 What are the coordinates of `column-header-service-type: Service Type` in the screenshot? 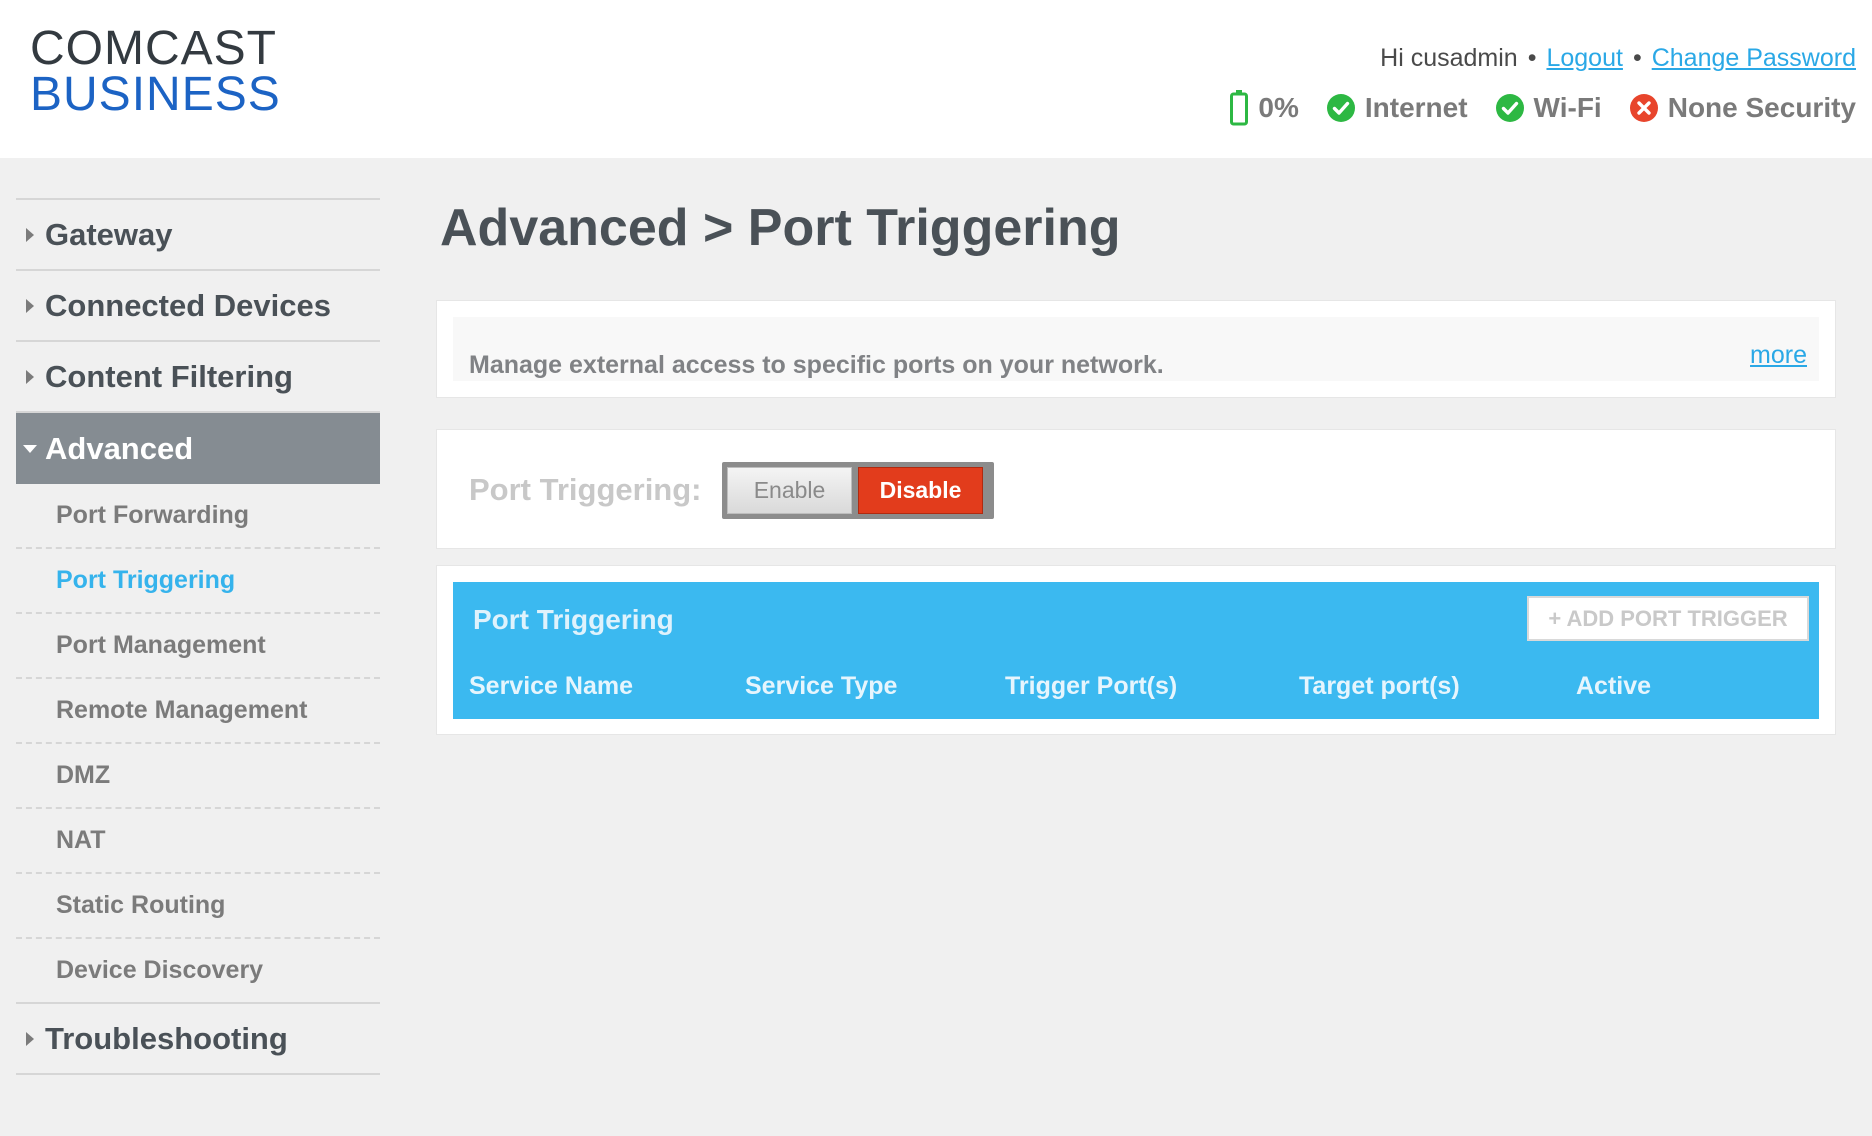 It's located at (821, 686).